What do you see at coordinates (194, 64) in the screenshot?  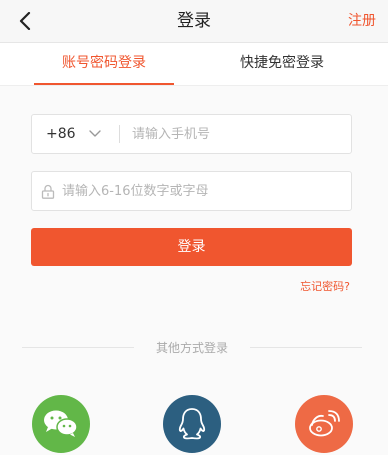 I see `login-tabs: 账号密码登录 快捷免密登录` at bounding box center [194, 64].